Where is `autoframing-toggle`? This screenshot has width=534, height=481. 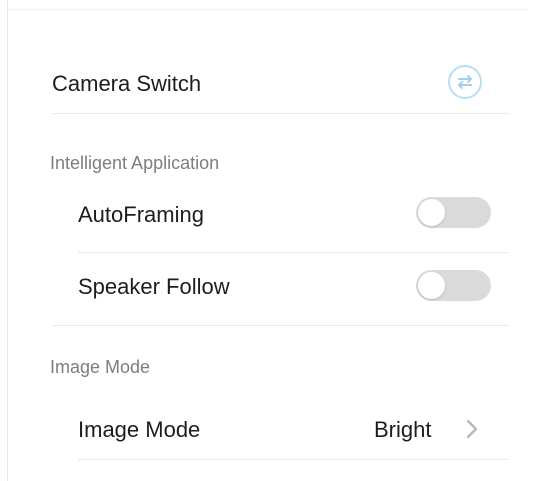 autoframing-toggle is located at coordinates (453, 212).